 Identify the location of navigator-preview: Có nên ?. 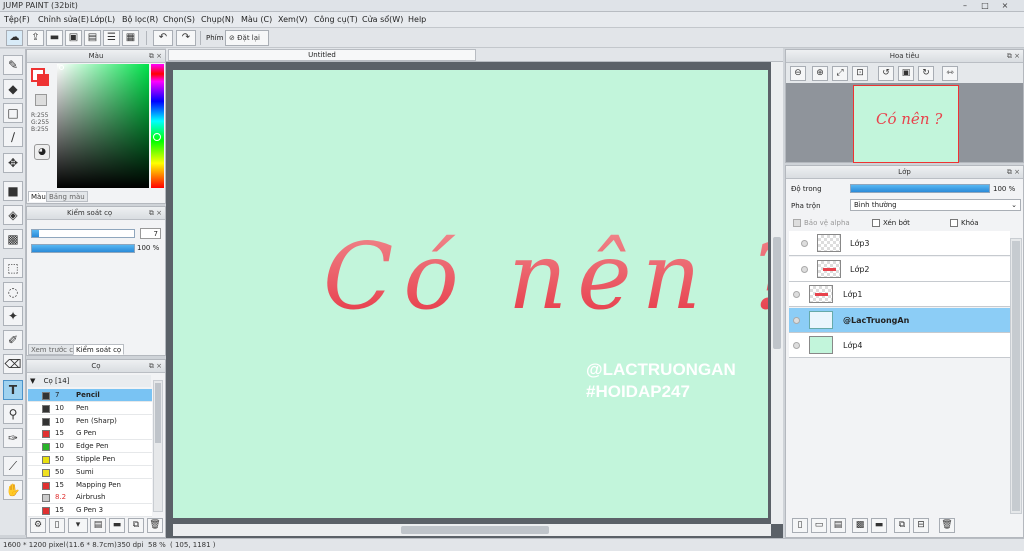
(906, 124).